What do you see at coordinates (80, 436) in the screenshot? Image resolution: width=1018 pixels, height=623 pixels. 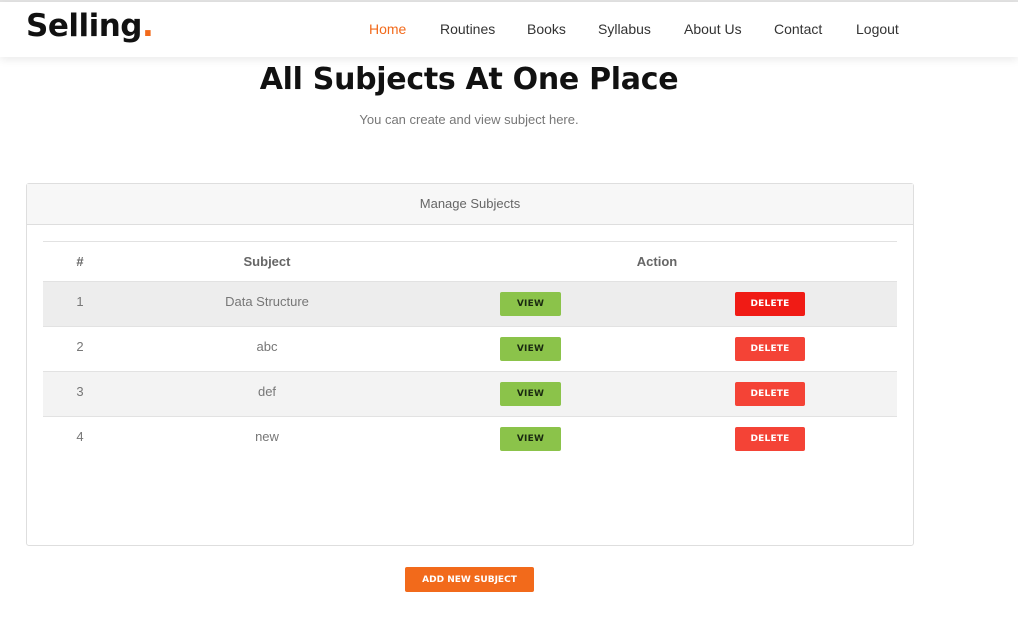 I see `row-number: 4` at bounding box center [80, 436].